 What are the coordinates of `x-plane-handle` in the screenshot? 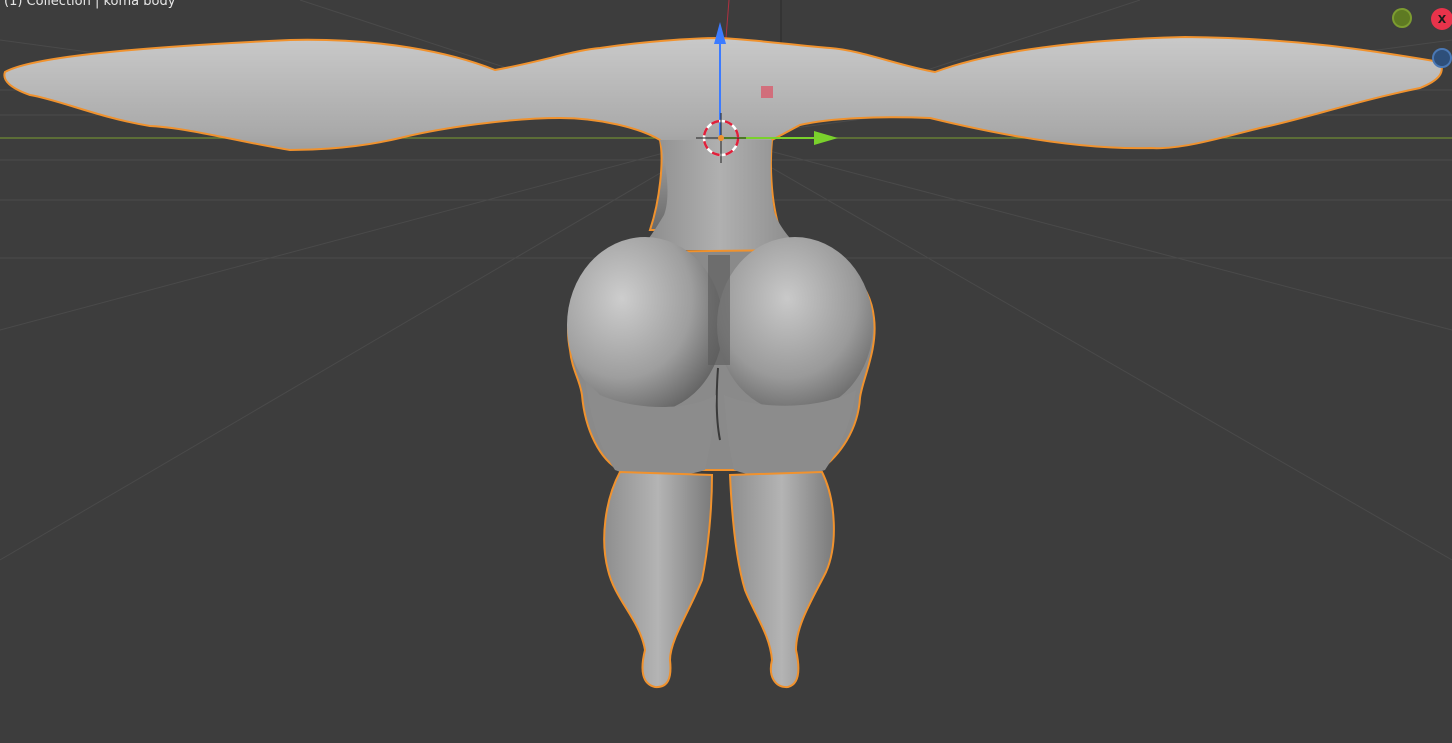 It's located at (767, 92).